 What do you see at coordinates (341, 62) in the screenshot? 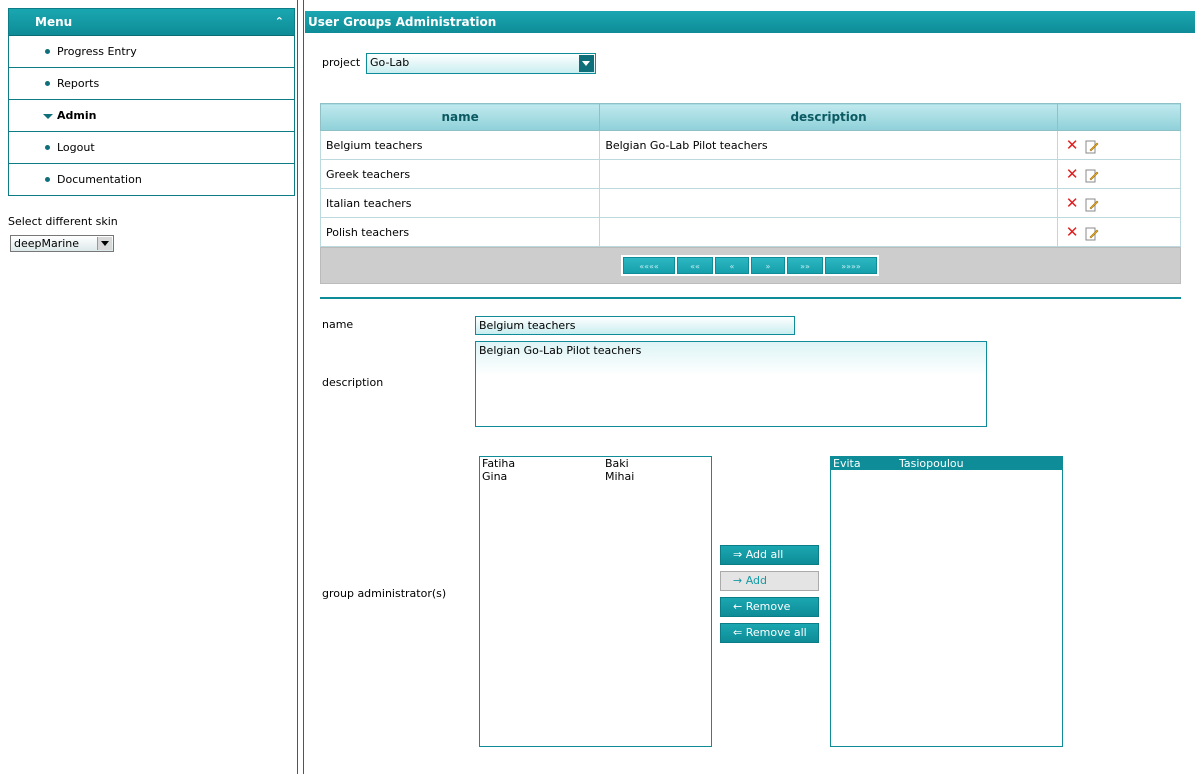
I see `project-label: project` at bounding box center [341, 62].